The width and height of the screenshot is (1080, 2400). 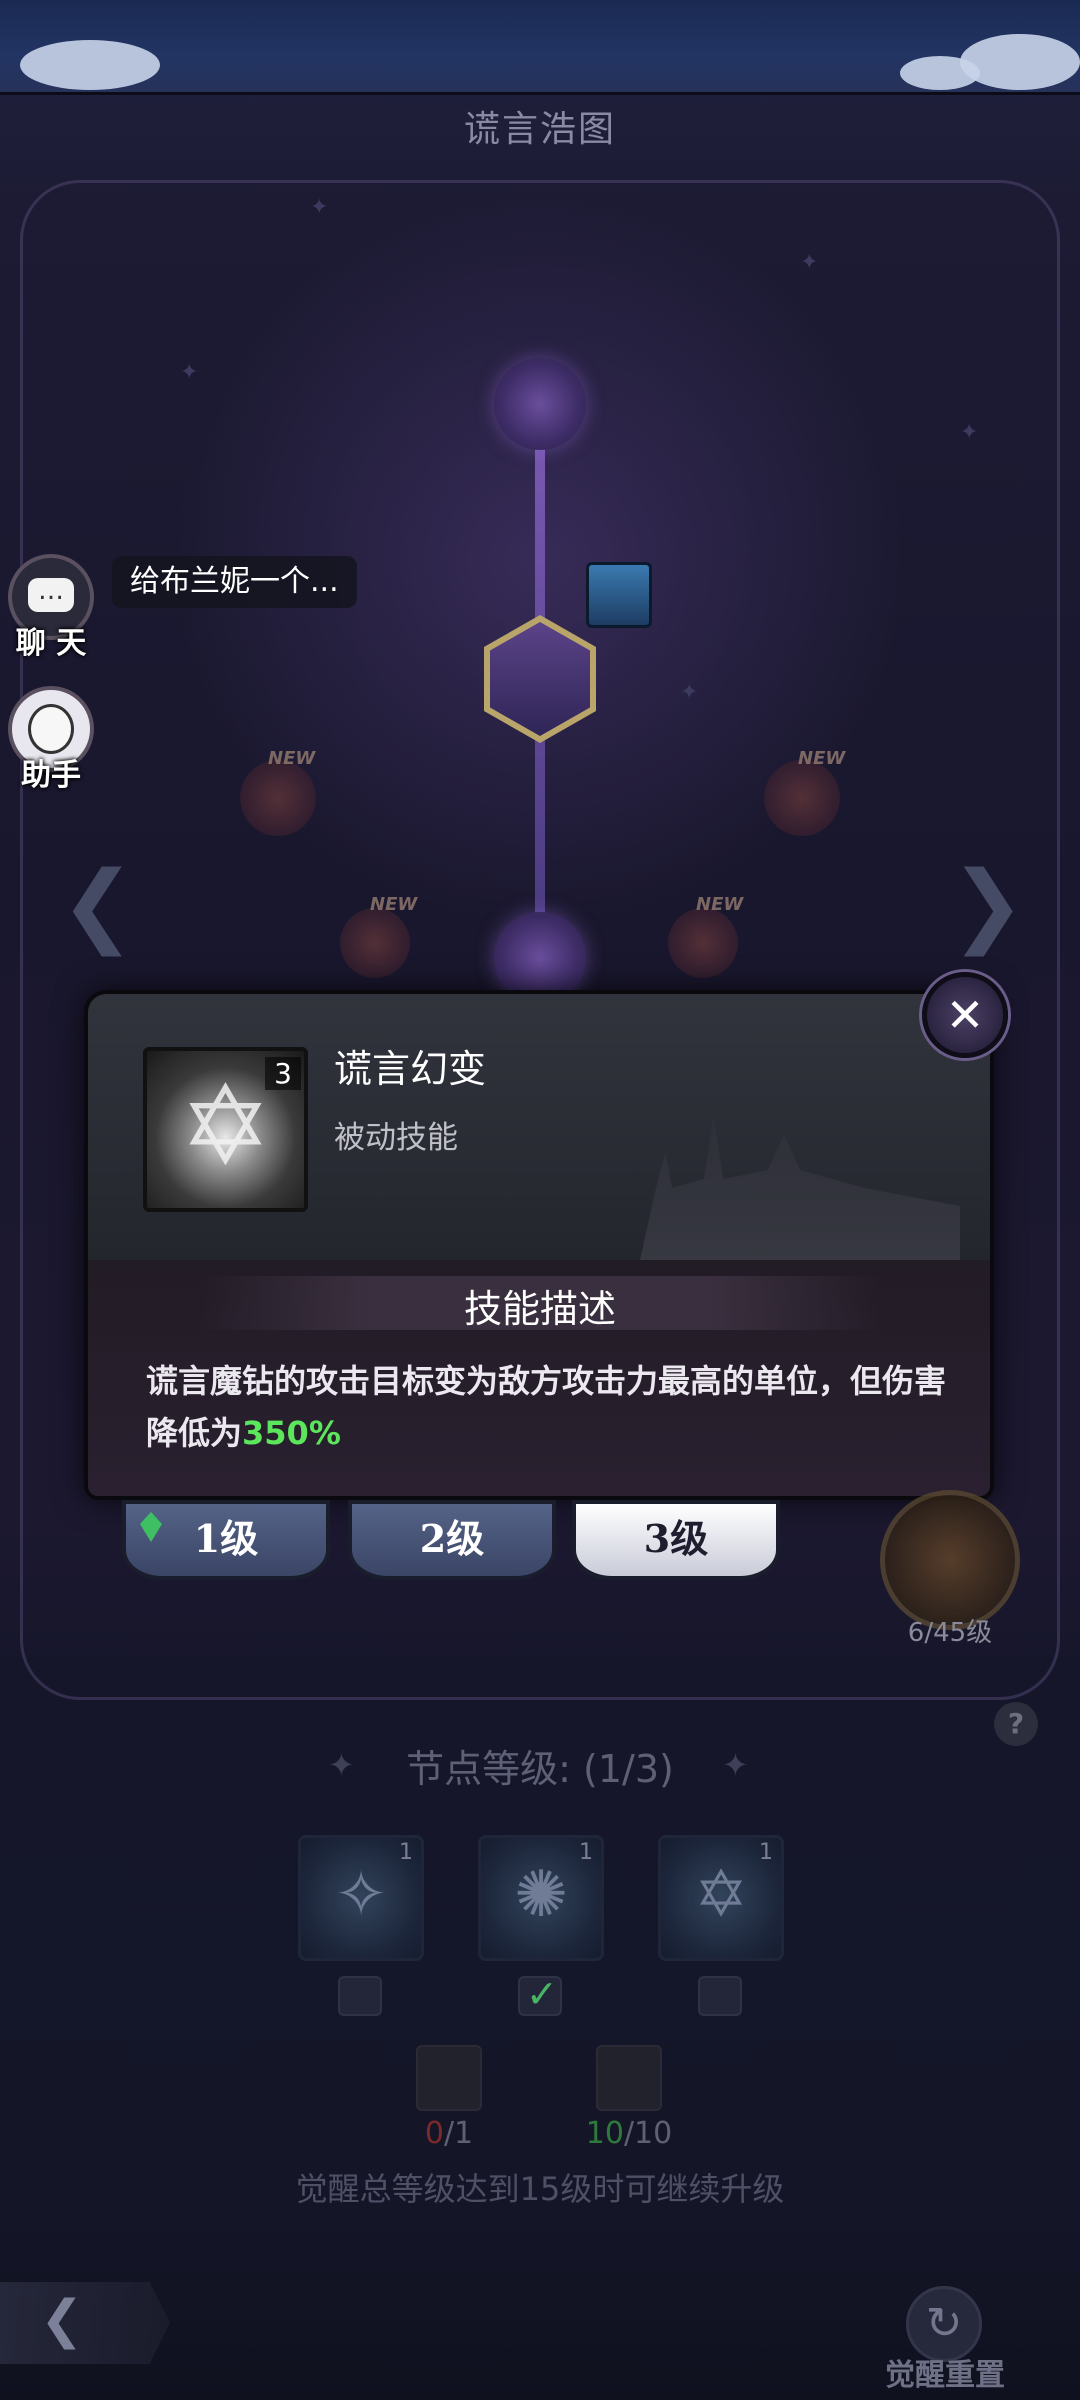 I want to click on node-card-3: ✡ 1, so click(x=721, y=1898).